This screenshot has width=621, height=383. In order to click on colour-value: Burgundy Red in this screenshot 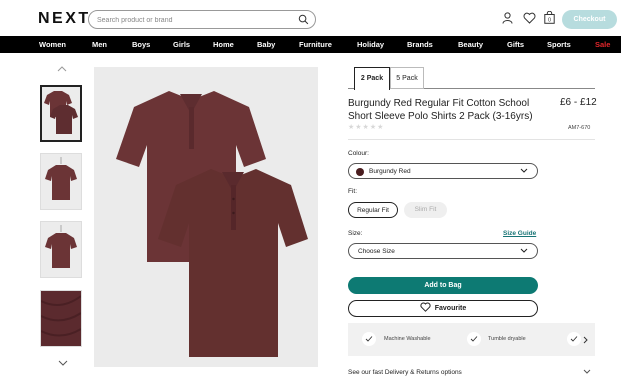, I will do `click(390, 171)`.